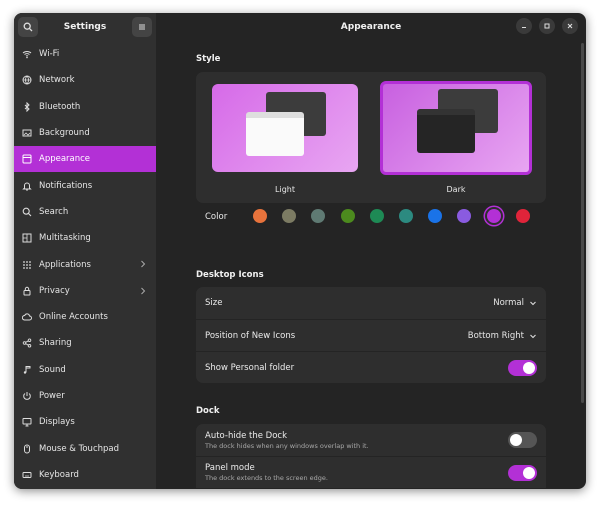  I want to click on sidebar-item-notifications: Notifications, so click(85, 185).